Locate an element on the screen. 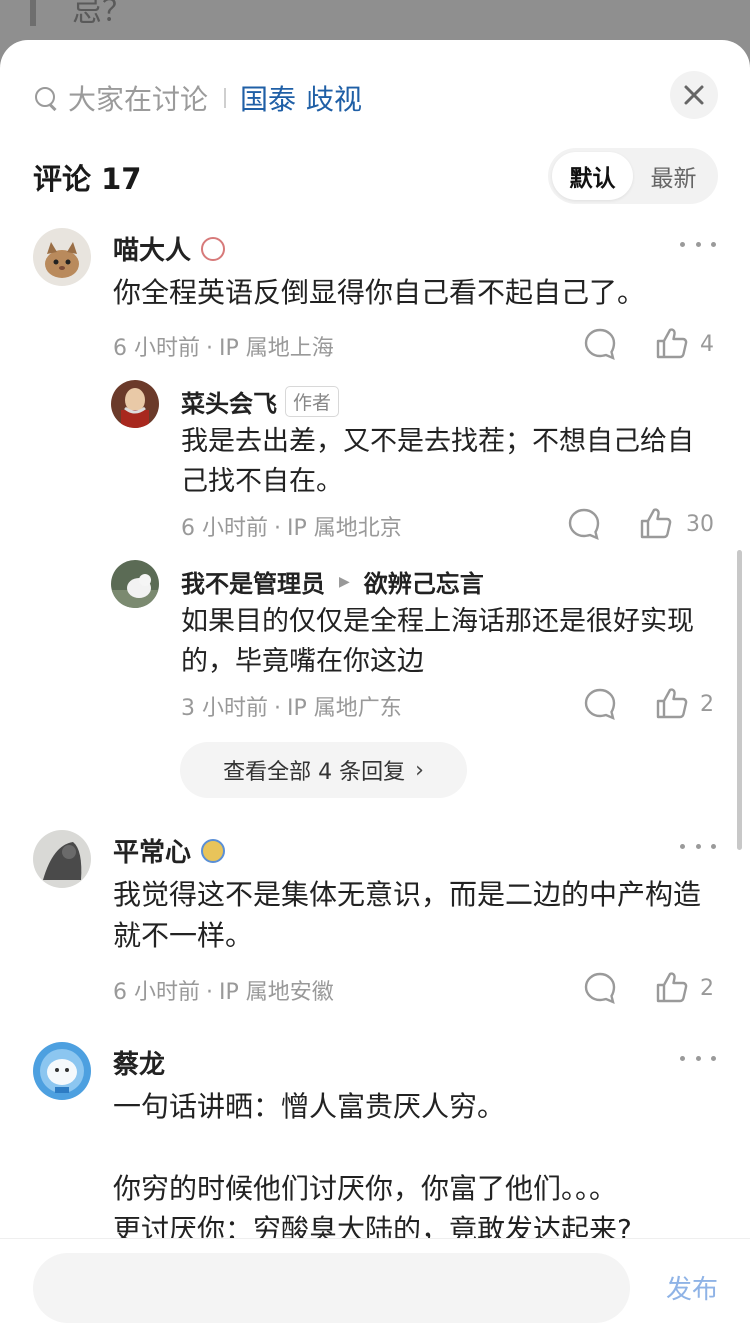 This screenshot has height=1335, width=750. reply-username: 我不是管理员 ▶ 欲辨己忘言 is located at coordinates (332, 581).